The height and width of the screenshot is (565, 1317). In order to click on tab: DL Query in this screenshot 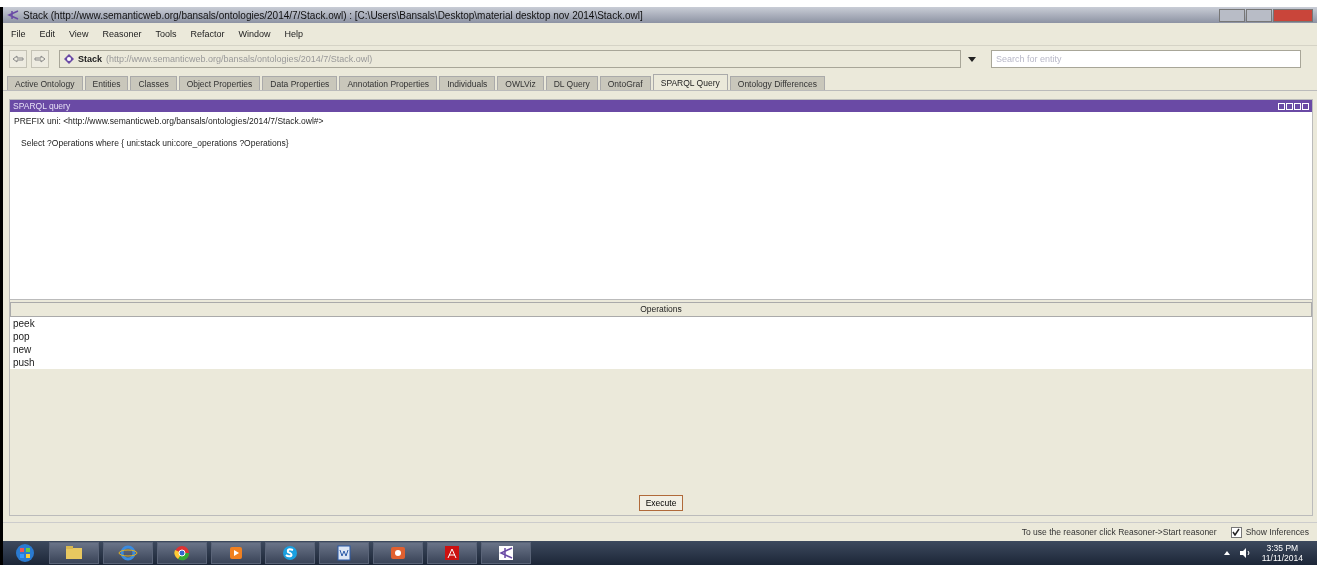, I will do `click(571, 83)`.